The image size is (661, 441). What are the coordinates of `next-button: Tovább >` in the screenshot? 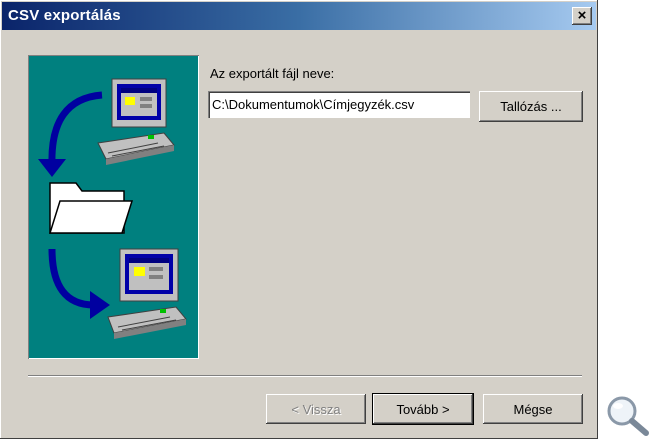 It's located at (423, 409).